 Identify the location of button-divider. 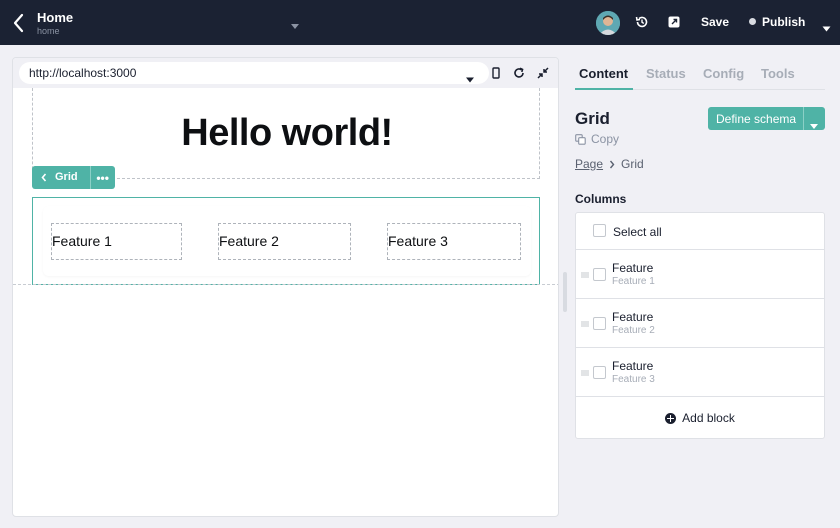
(803, 118).